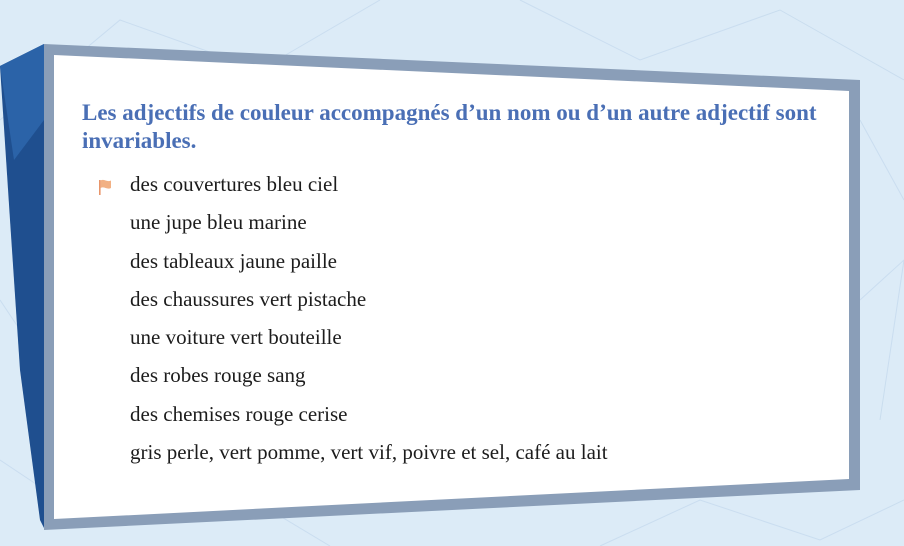  What do you see at coordinates (239, 413) in the screenshot?
I see `example-item: des chemises rouge cerise` at bounding box center [239, 413].